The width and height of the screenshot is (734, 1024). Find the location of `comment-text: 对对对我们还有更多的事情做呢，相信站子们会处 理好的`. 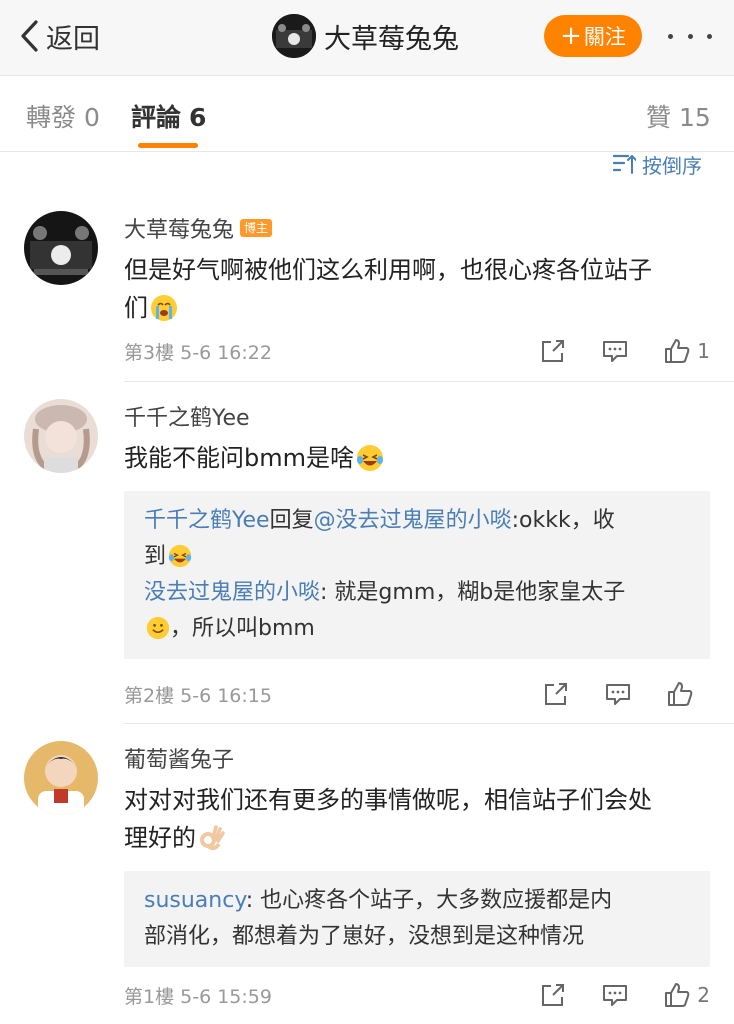

comment-text: 对对对我们还有更多的事情做呢，相信站子们会处 理好的 is located at coordinates (417, 819).